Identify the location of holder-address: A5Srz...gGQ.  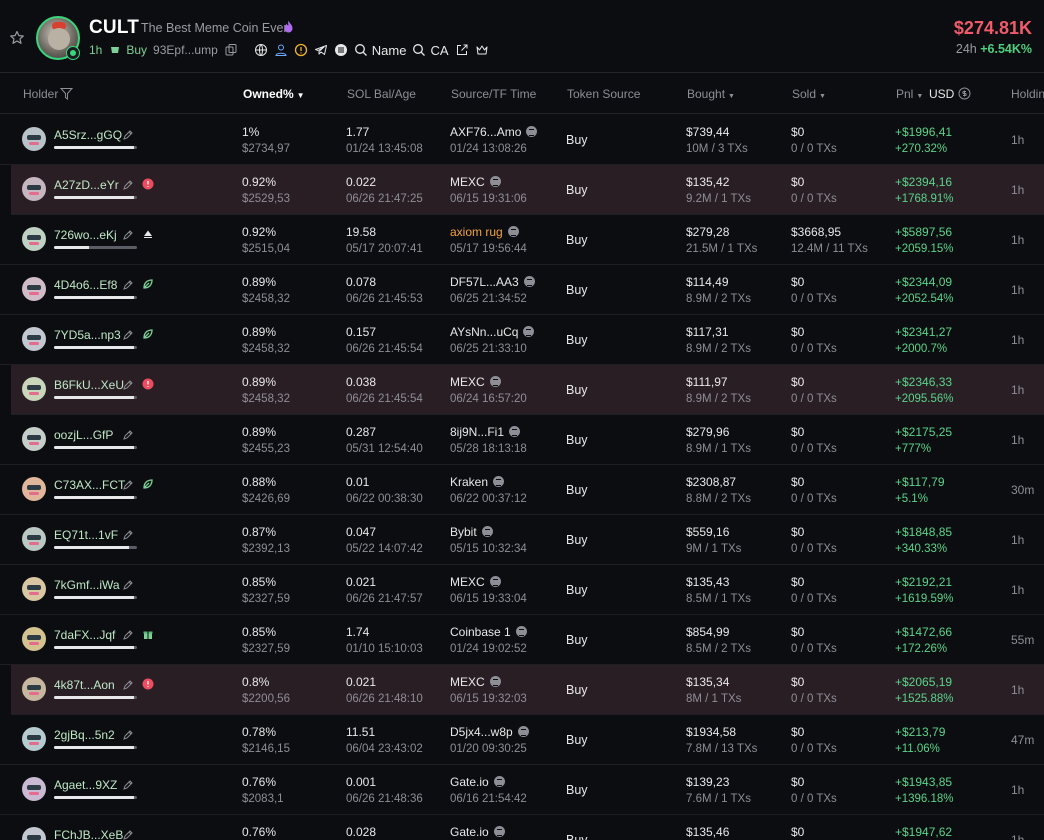
(88, 135).